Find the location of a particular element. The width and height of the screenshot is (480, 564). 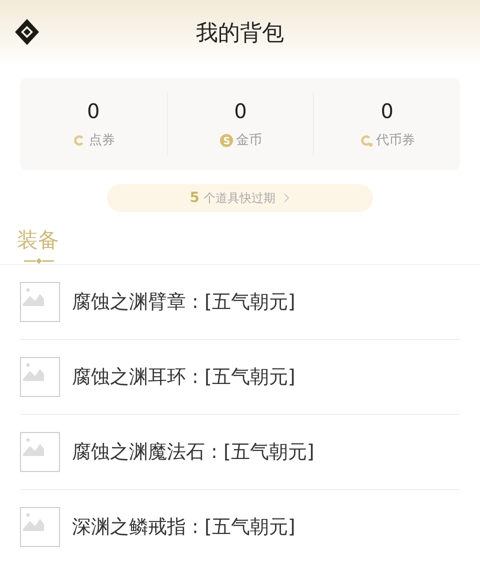

ornament-icon is located at coordinates (39, 260).